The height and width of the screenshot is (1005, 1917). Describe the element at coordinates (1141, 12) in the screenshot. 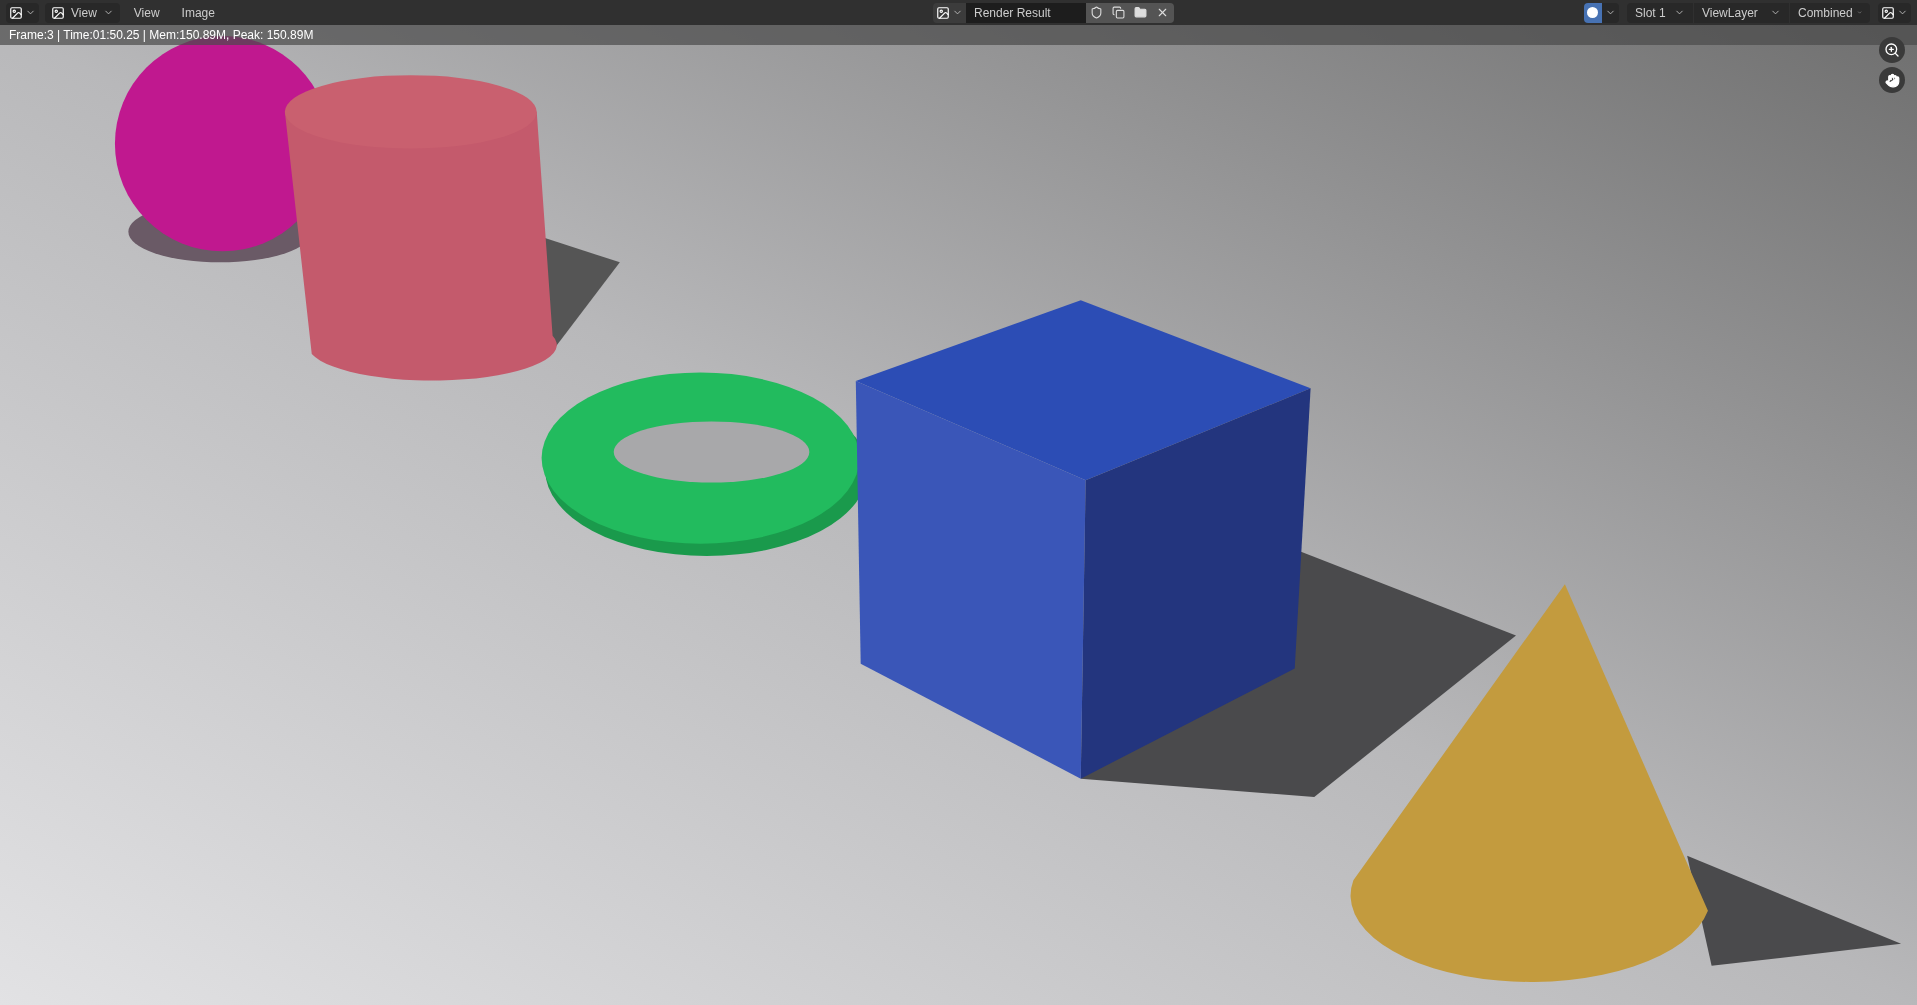

I see `folder-icon` at that location.